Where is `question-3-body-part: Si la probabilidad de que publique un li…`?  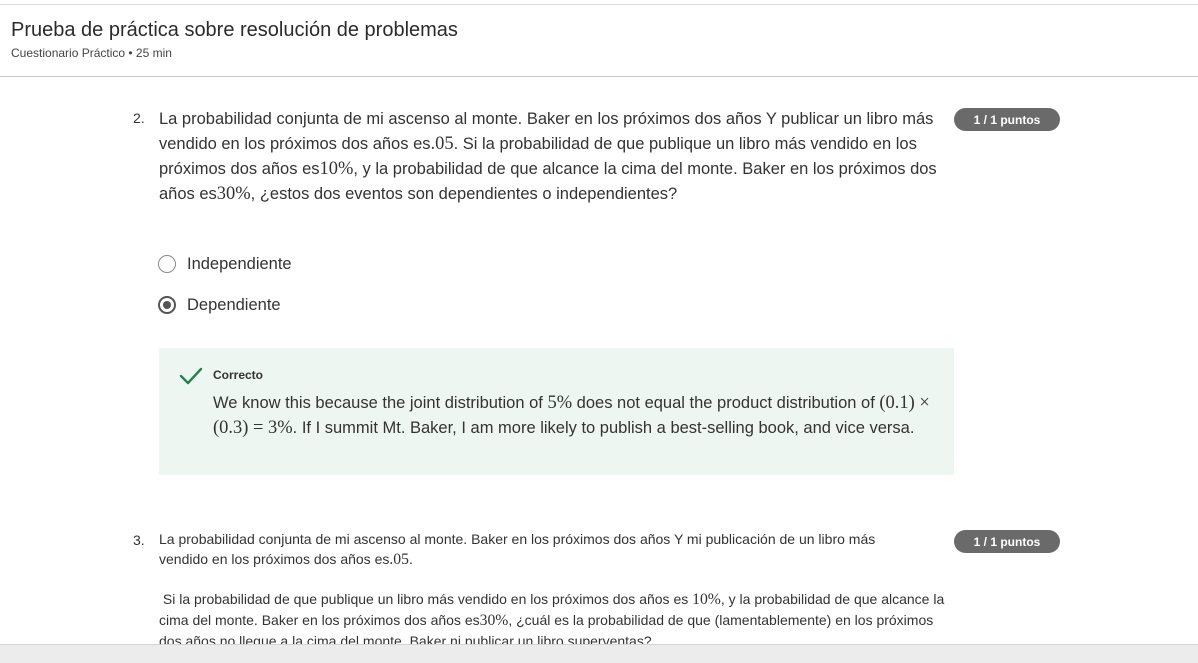
question-3-body-part: Si la probabilidad de que publique un li… is located at coordinates (427, 599).